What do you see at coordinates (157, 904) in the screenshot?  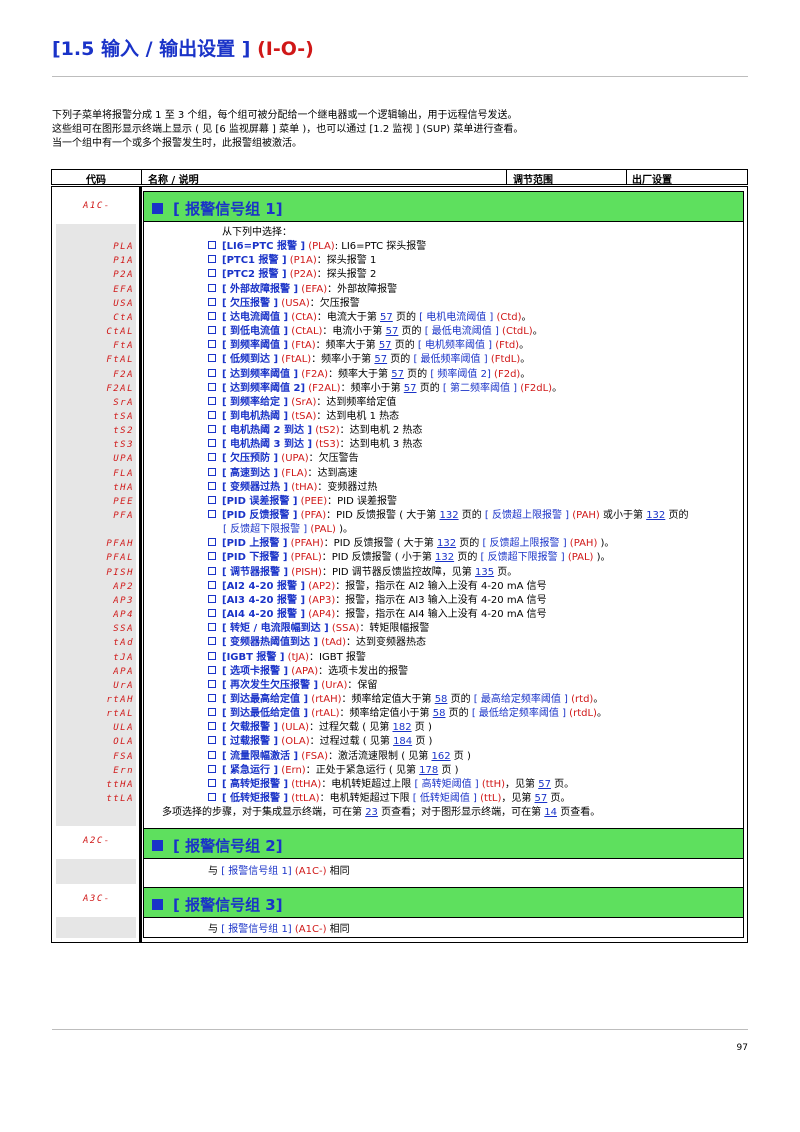 I see `bullet-square-icon` at bounding box center [157, 904].